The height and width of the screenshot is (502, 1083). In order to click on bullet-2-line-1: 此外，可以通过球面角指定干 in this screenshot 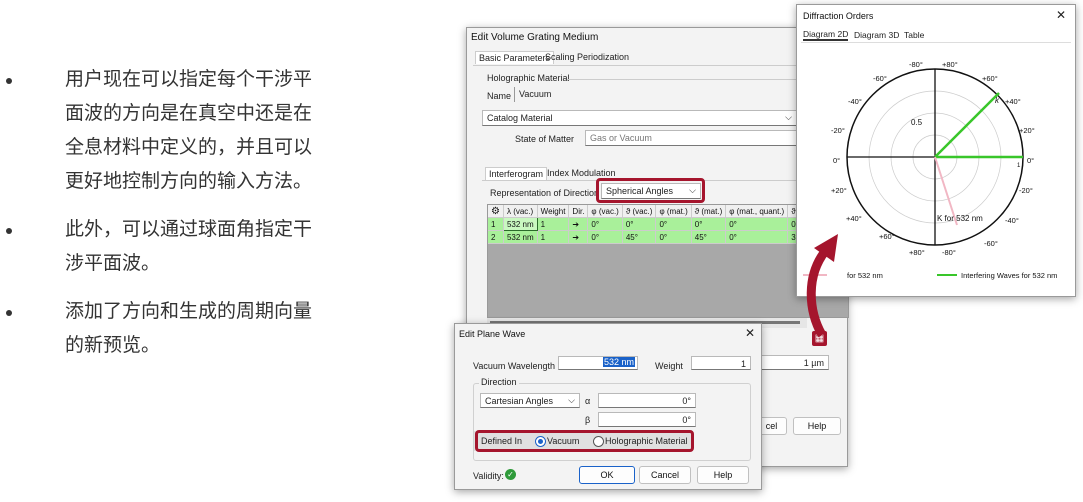, I will do `click(189, 229)`.